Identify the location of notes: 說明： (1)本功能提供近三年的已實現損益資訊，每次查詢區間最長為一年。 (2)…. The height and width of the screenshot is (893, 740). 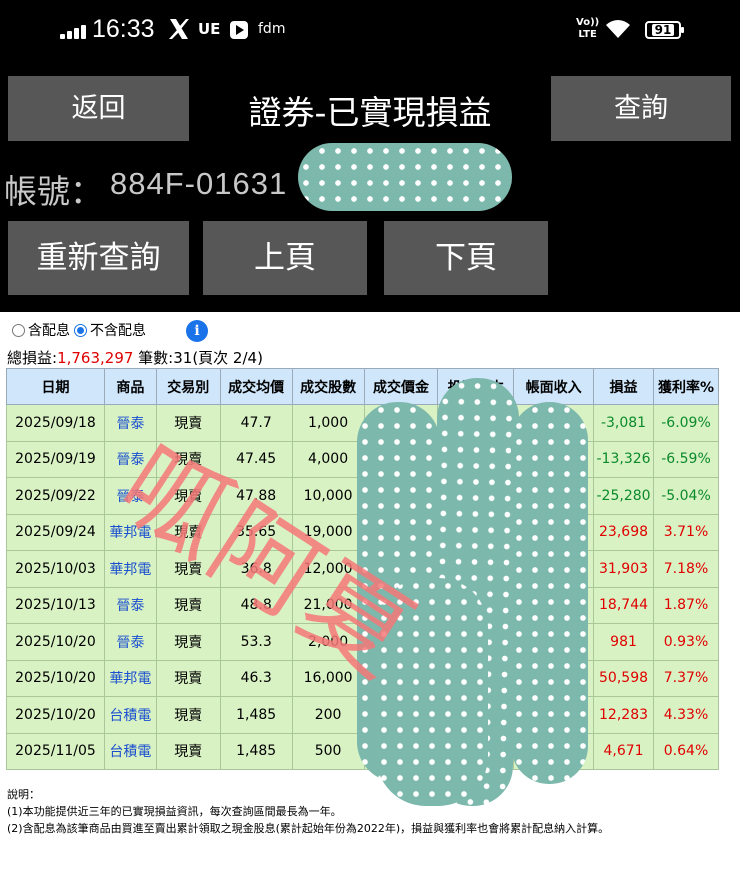
(308, 811).